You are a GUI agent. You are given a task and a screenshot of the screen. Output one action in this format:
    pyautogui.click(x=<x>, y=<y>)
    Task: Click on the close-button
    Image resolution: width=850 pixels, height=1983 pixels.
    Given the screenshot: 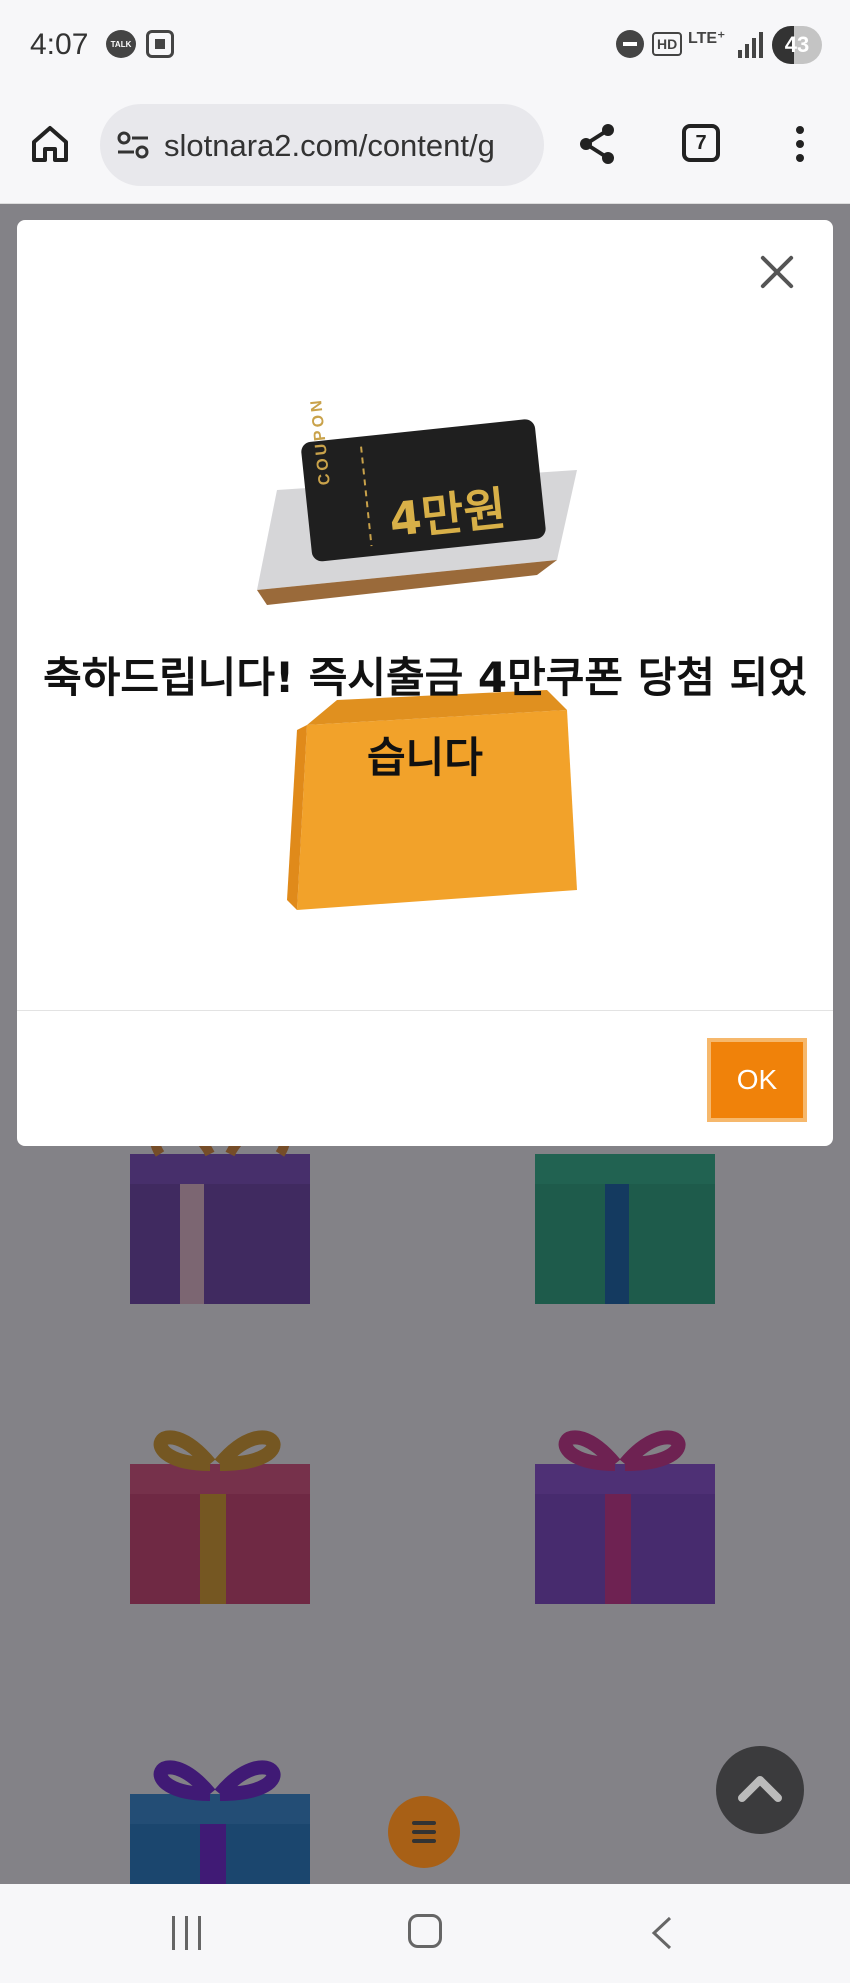 What is the action you would take?
    pyautogui.click(x=777, y=272)
    